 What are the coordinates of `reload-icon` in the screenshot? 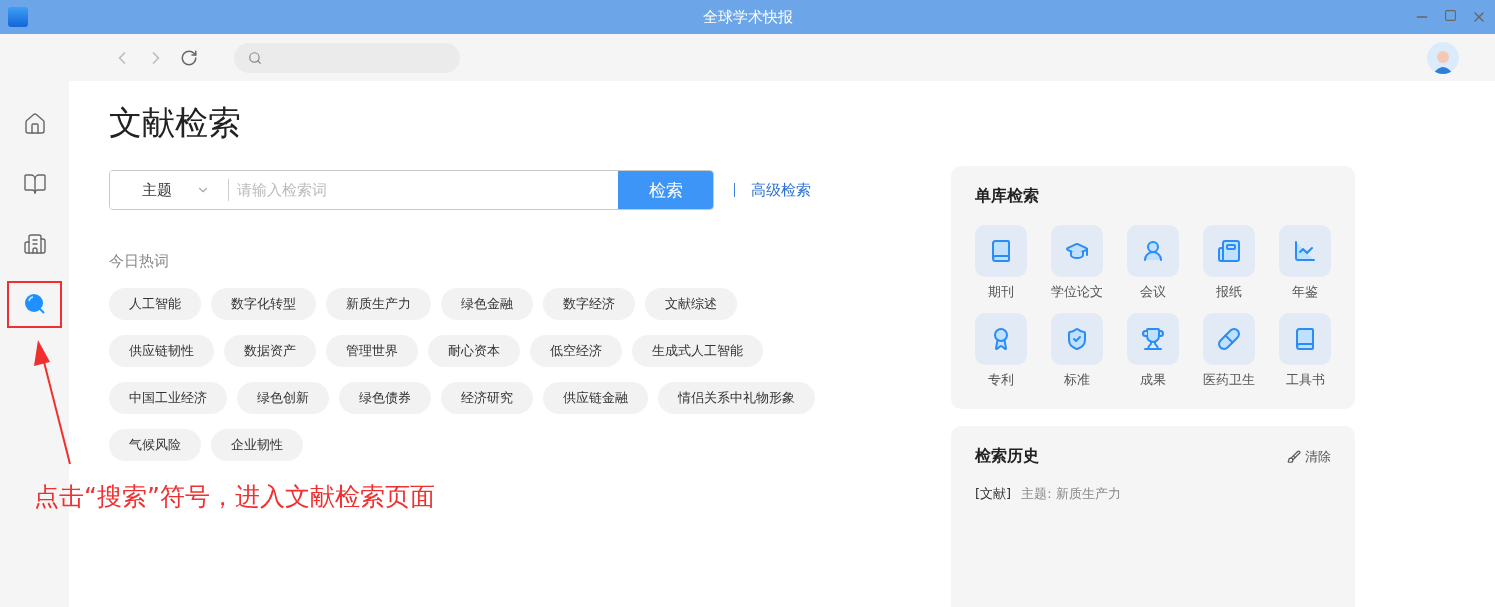 It's located at (189, 57).